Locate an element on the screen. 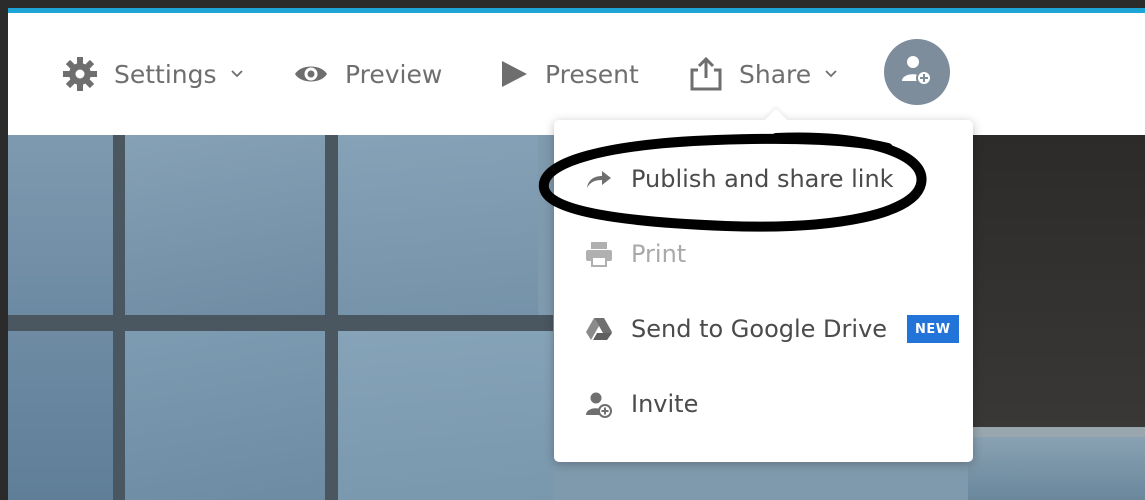 The image size is (1145, 500). share-button: Share is located at coordinates (763, 74).